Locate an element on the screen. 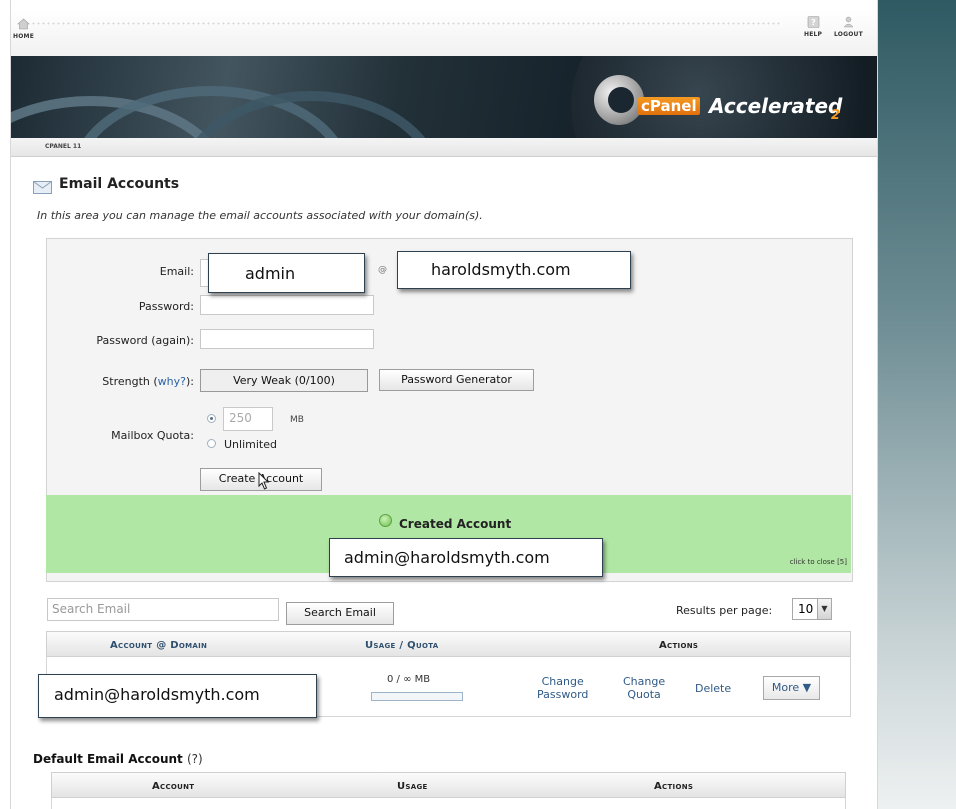 This screenshot has height=809, width=956. change-quota-link: Change Quota is located at coordinates (644, 688).